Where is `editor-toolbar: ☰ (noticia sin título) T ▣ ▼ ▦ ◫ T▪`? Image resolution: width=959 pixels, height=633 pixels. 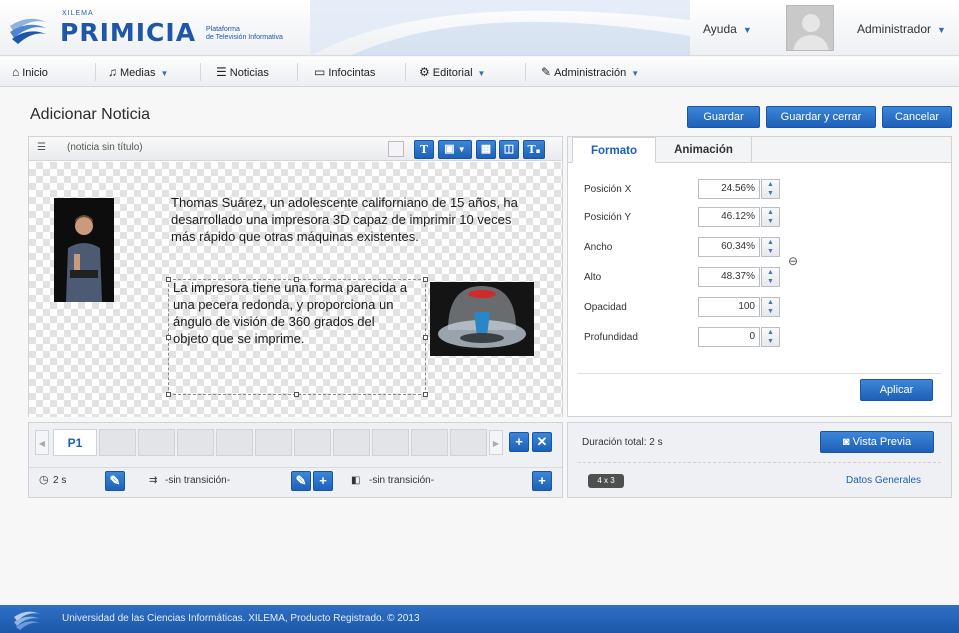 editor-toolbar: ☰ (noticia sin título) T ▣ ▼ ▦ ◫ T▪ is located at coordinates (295, 149).